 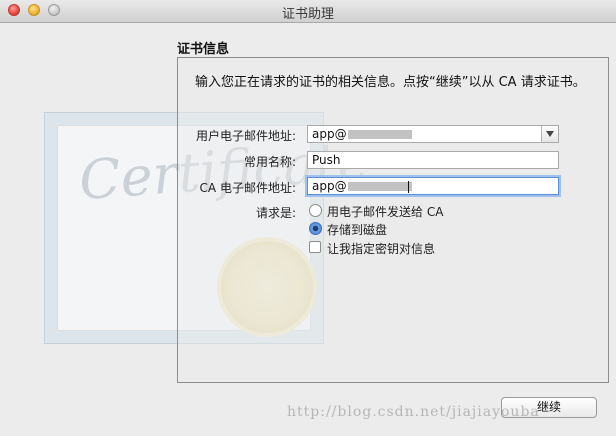 What do you see at coordinates (390, 82) in the screenshot?
I see `intro-text: 输入您正在请求的证书的相关信息。点按“继续”以从 CA 请求证书。` at bounding box center [390, 82].